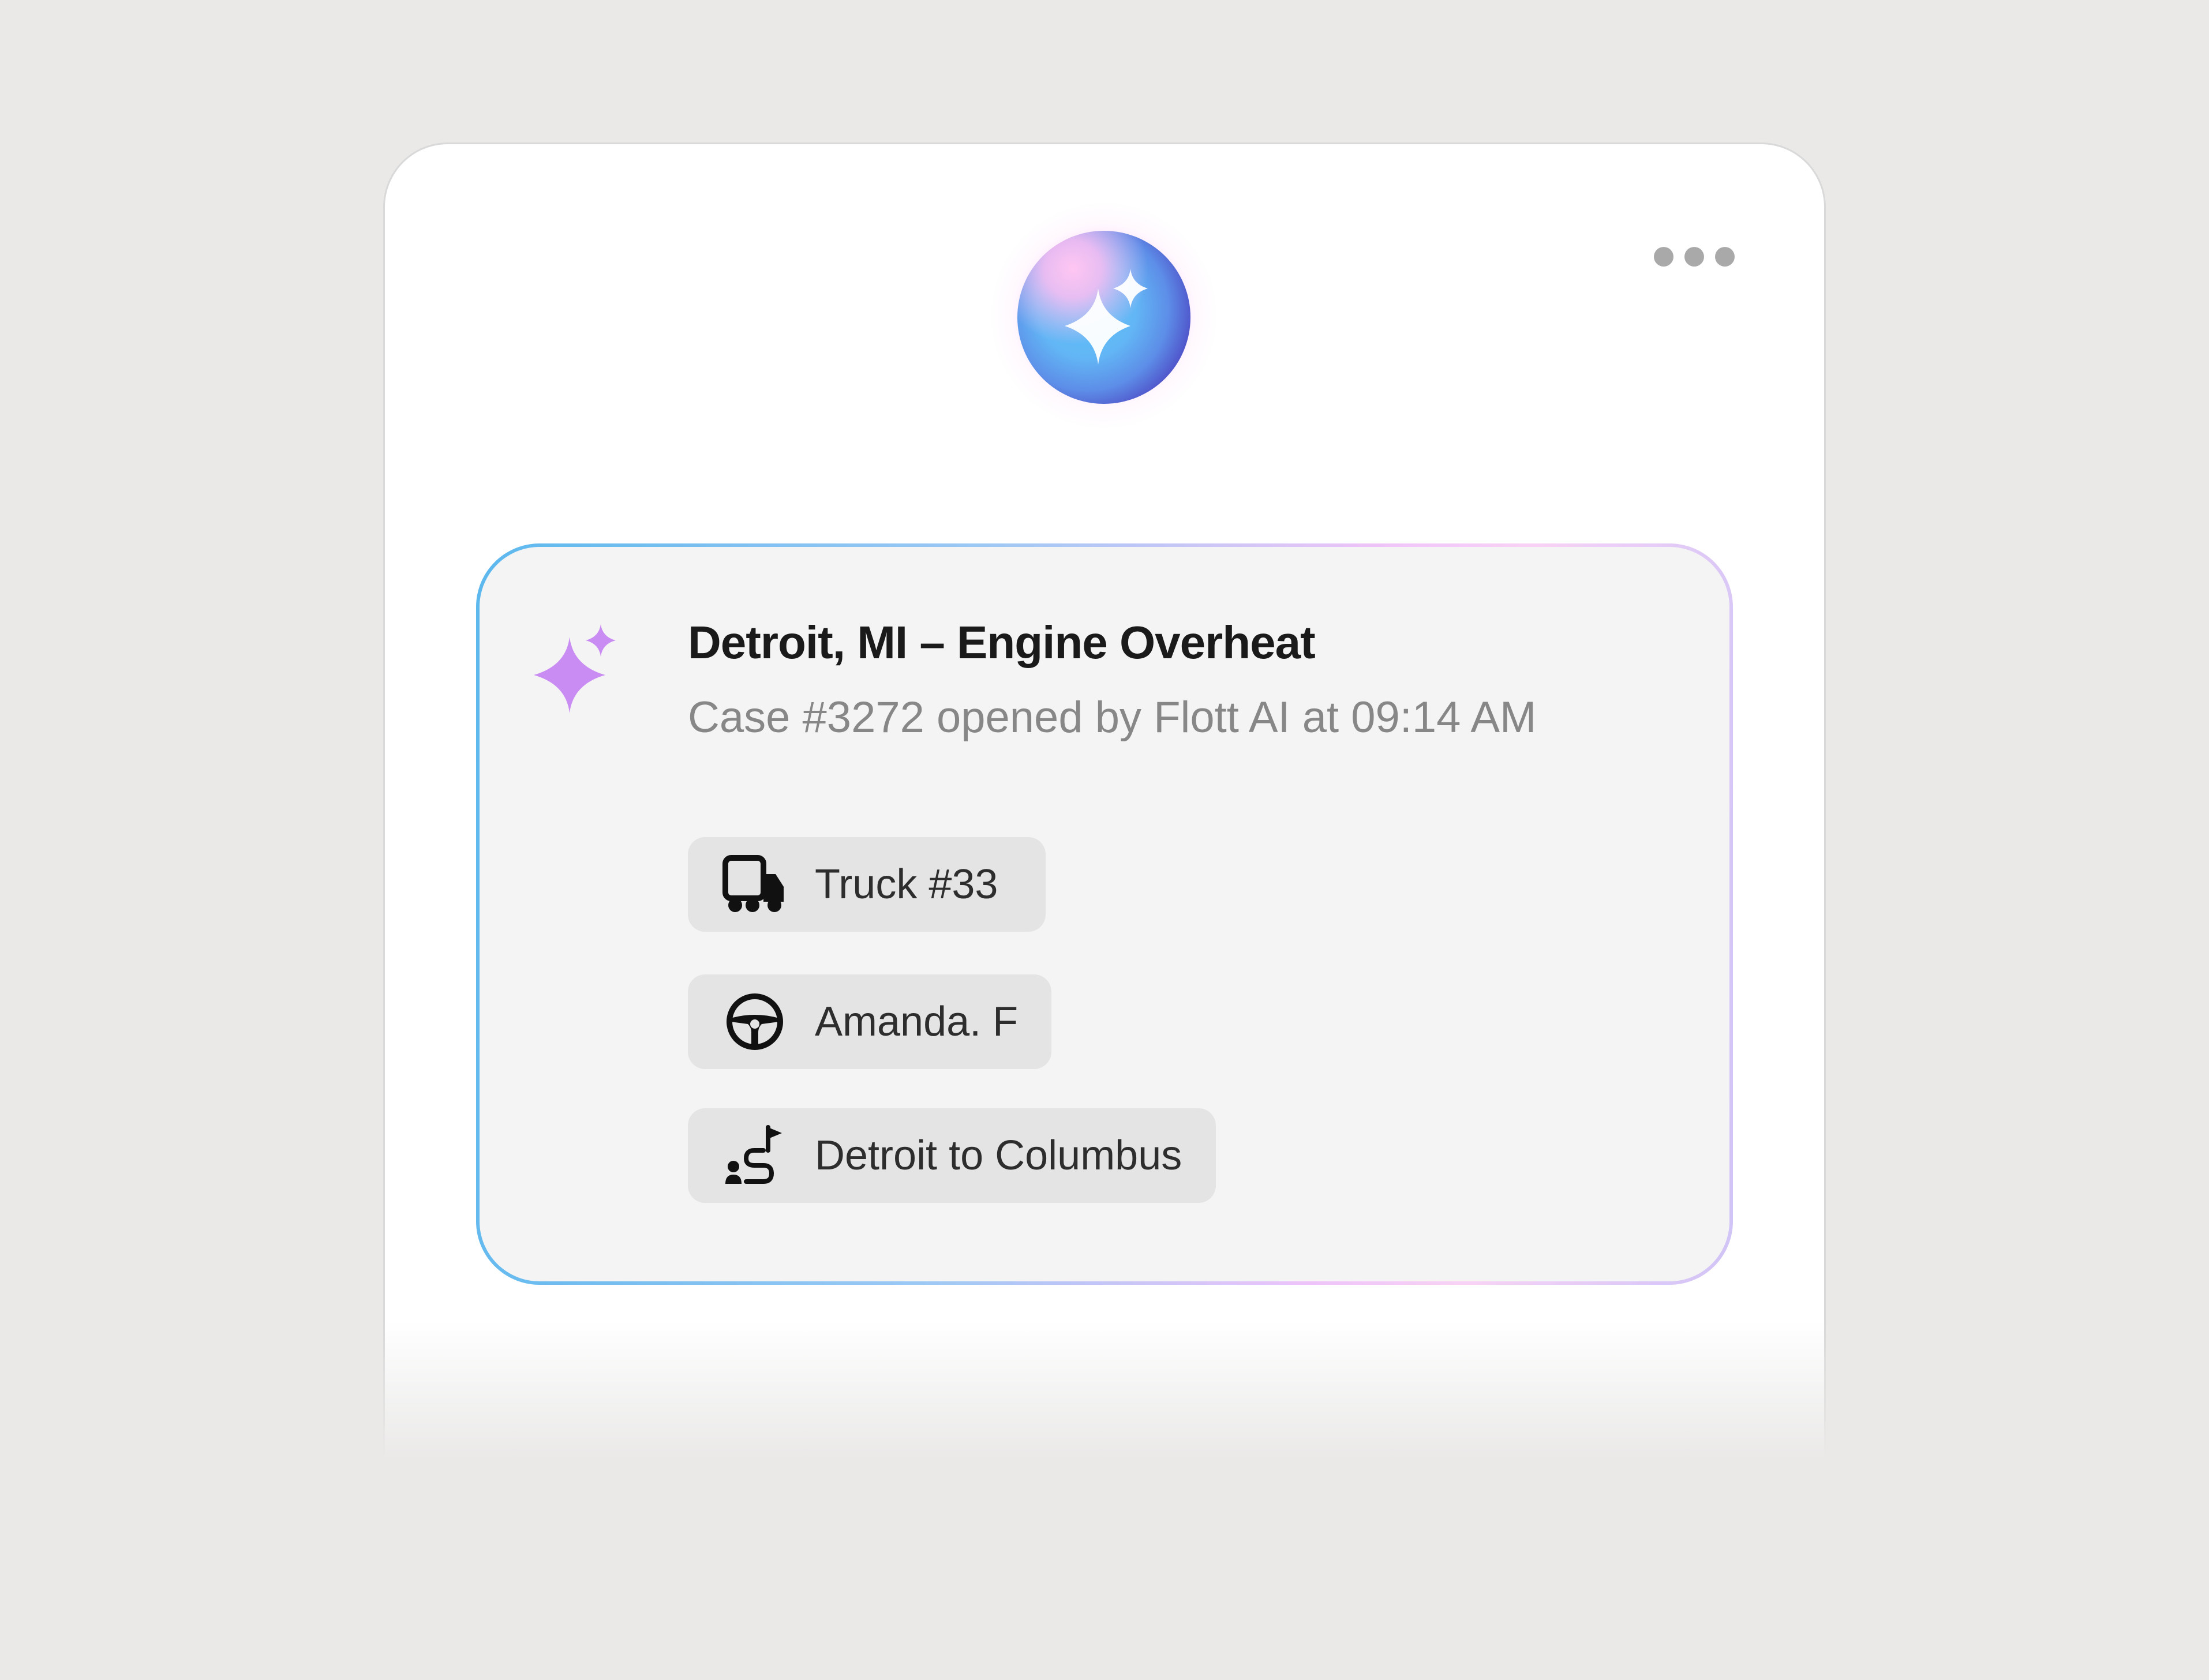 The image size is (2209, 1680). What do you see at coordinates (917, 1022) in the screenshot?
I see `driver-label: Amanda. F` at bounding box center [917, 1022].